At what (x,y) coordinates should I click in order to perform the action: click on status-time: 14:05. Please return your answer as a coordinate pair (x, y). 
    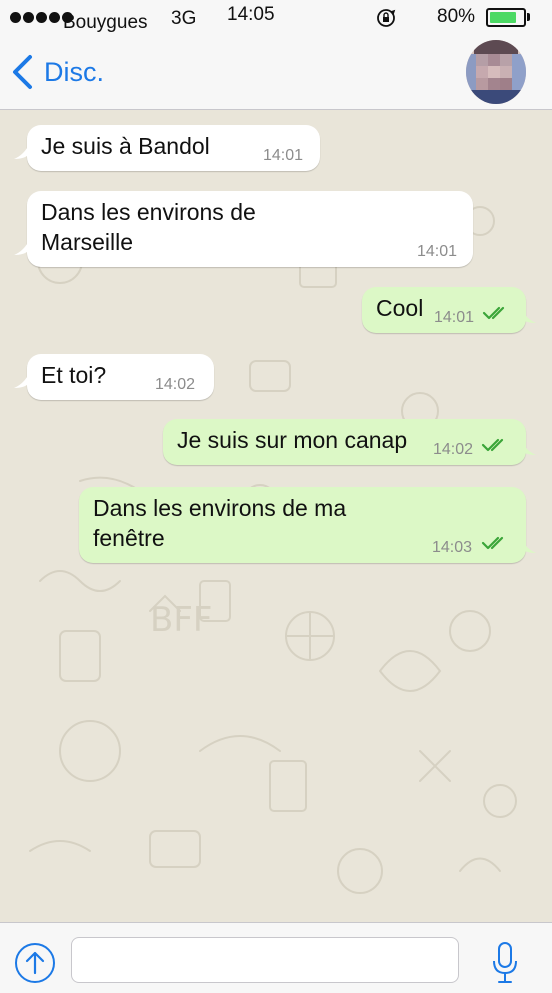
    Looking at the image, I should click on (251, 14).